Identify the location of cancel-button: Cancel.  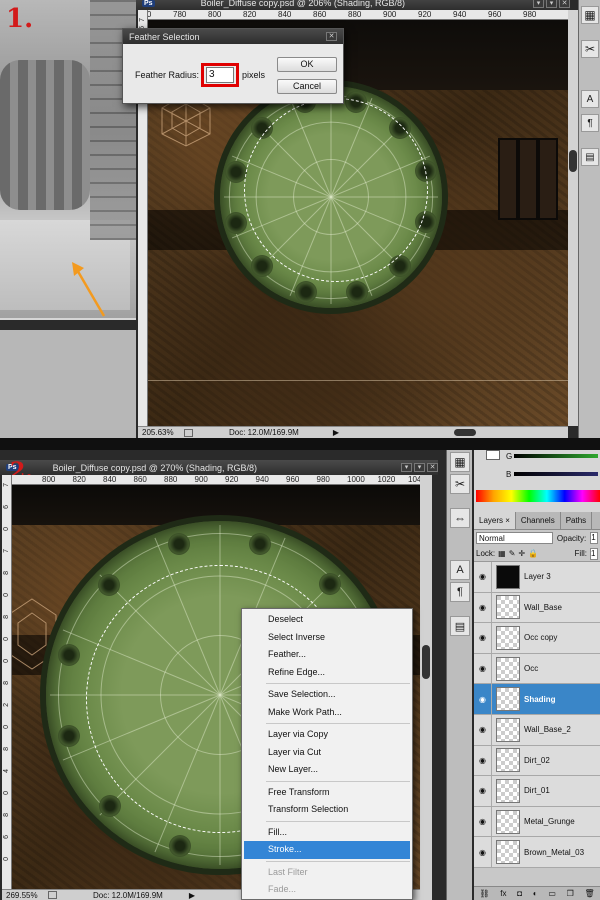
(307, 86).